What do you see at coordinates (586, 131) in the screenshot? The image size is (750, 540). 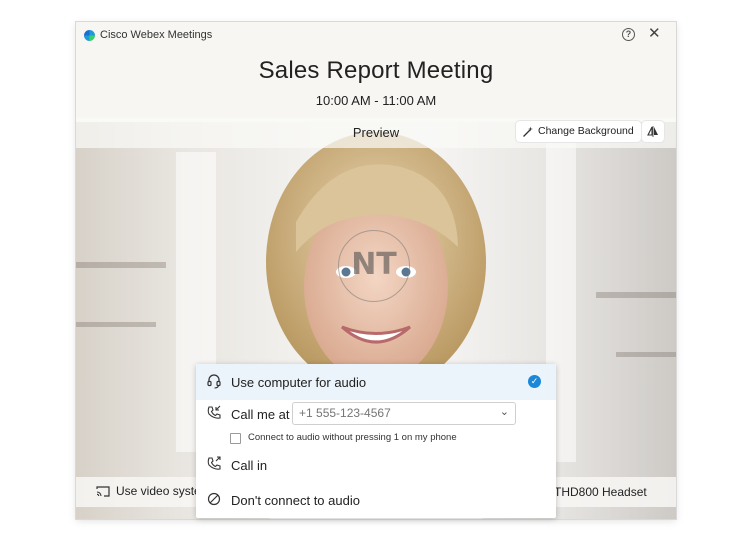 I see `change-background-label: Change Background` at bounding box center [586, 131].